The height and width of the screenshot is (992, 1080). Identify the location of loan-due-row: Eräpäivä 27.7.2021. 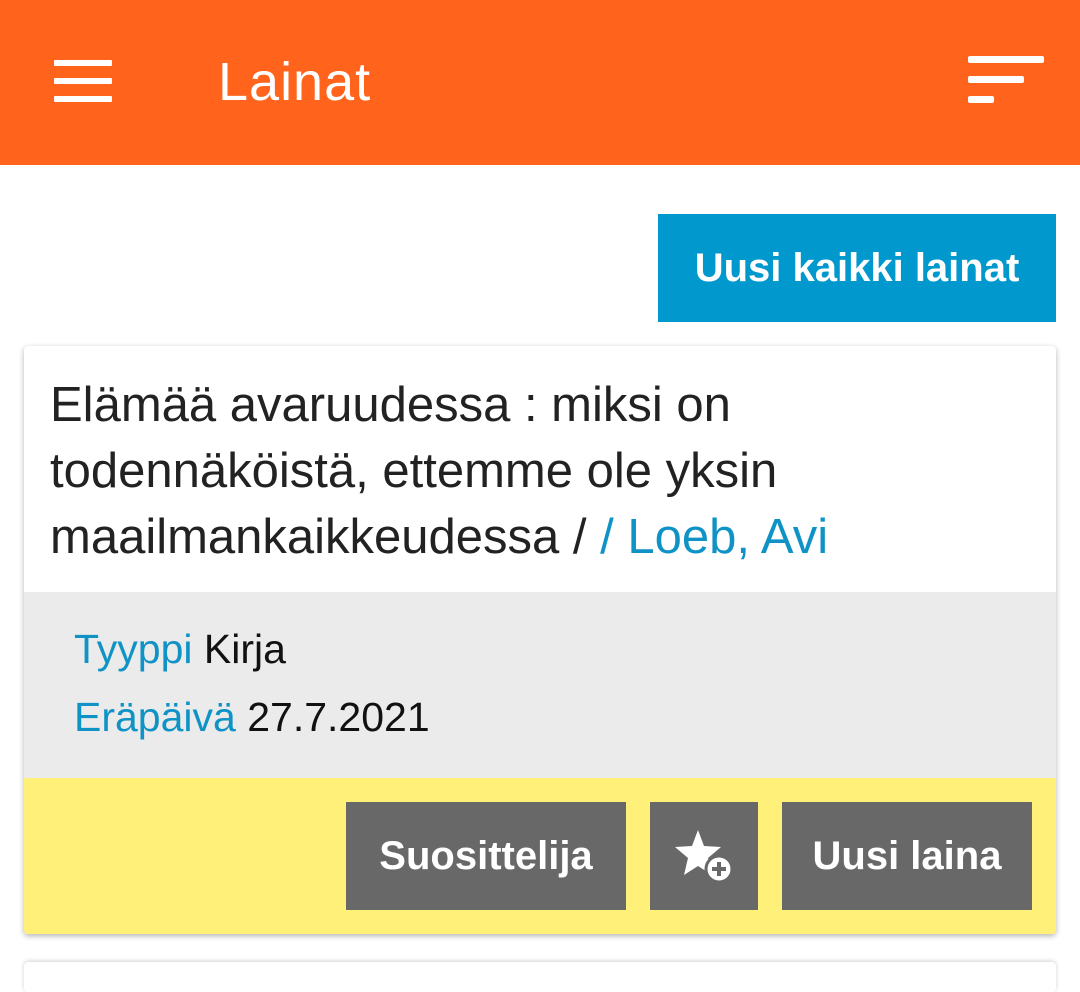
(252, 717).